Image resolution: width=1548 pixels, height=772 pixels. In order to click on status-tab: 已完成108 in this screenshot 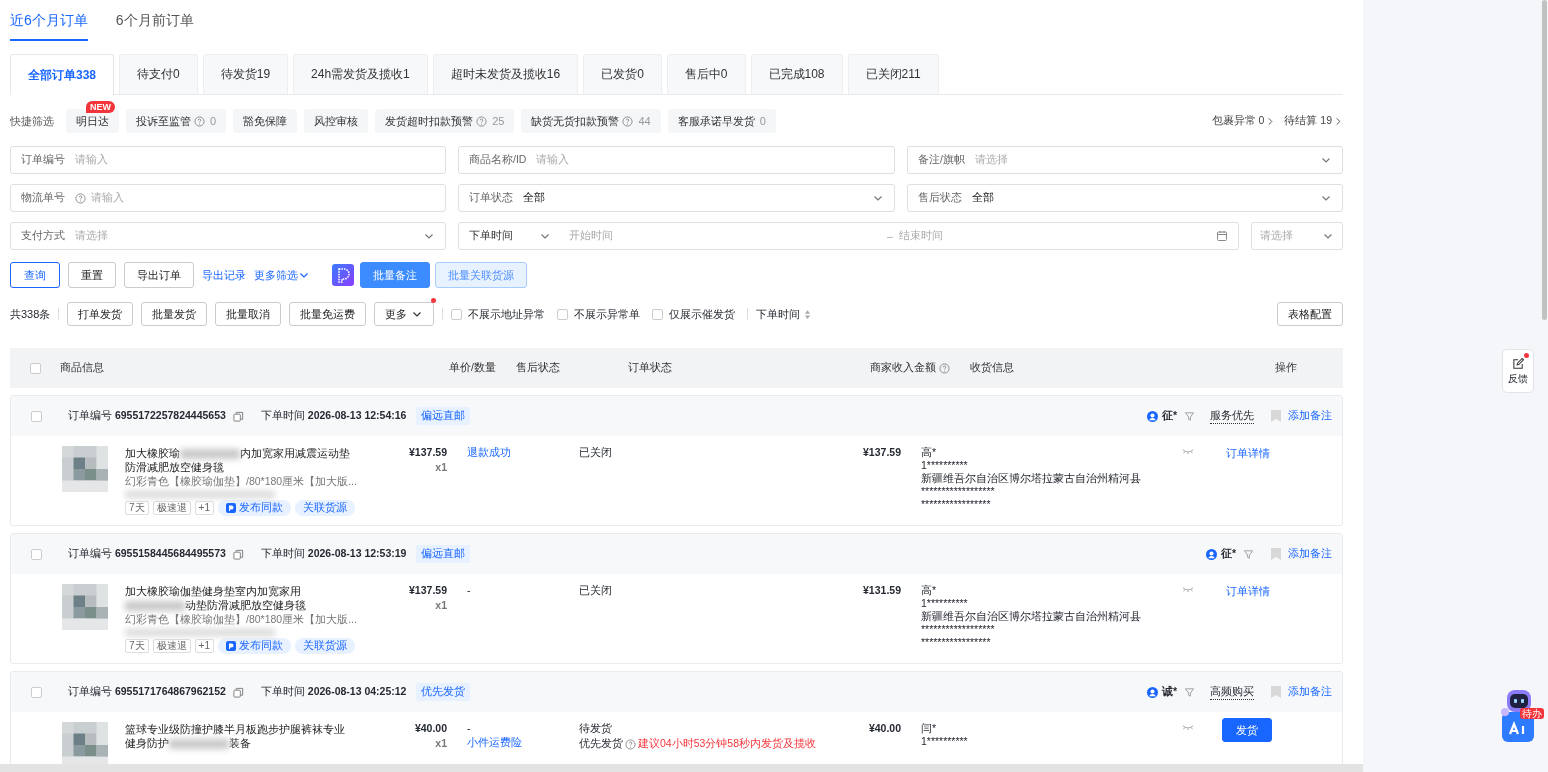, I will do `click(796, 74)`.